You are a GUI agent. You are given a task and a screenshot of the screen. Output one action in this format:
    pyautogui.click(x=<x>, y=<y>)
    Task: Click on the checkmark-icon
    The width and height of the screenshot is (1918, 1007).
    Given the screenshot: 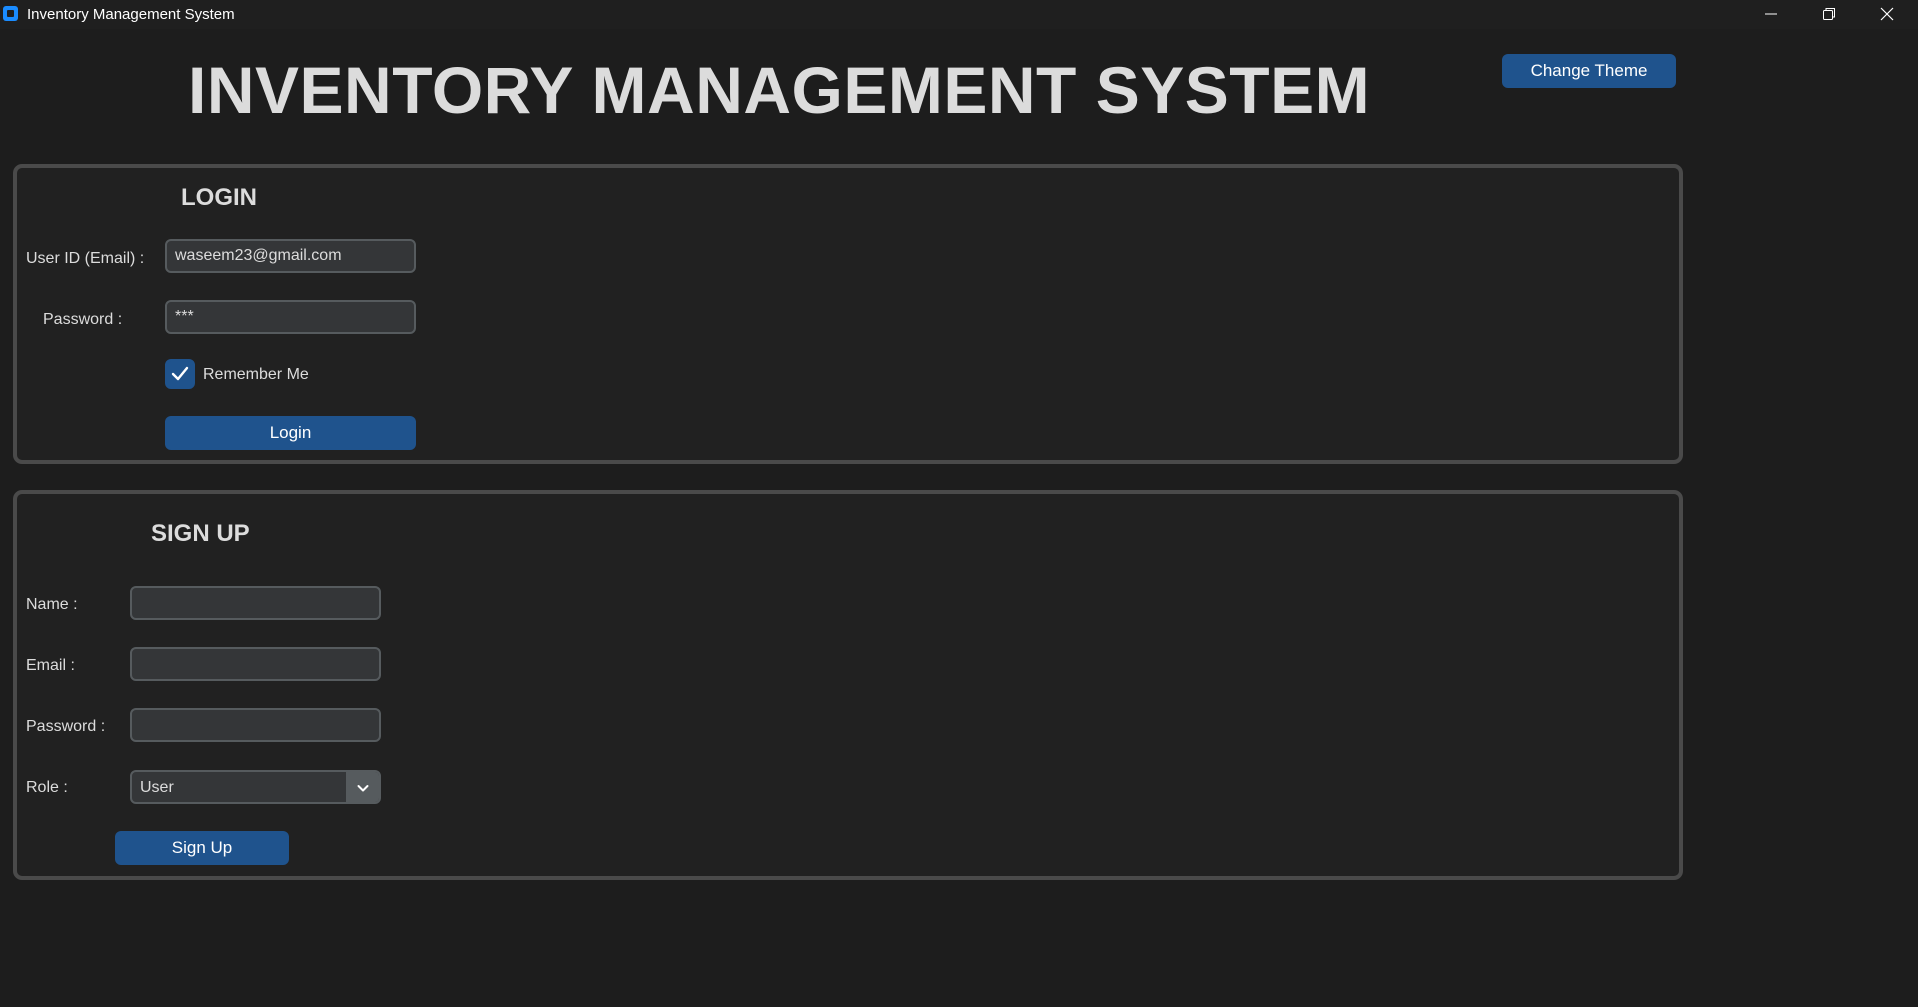 What is the action you would take?
    pyautogui.click(x=180, y=373)
    